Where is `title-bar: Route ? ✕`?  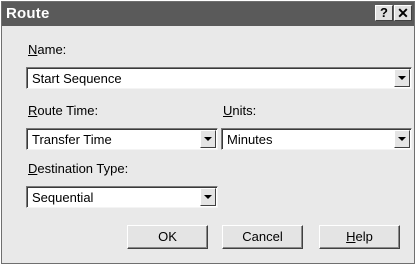
title-bar: Route ? ✕ is located at coordinates (208, 14).